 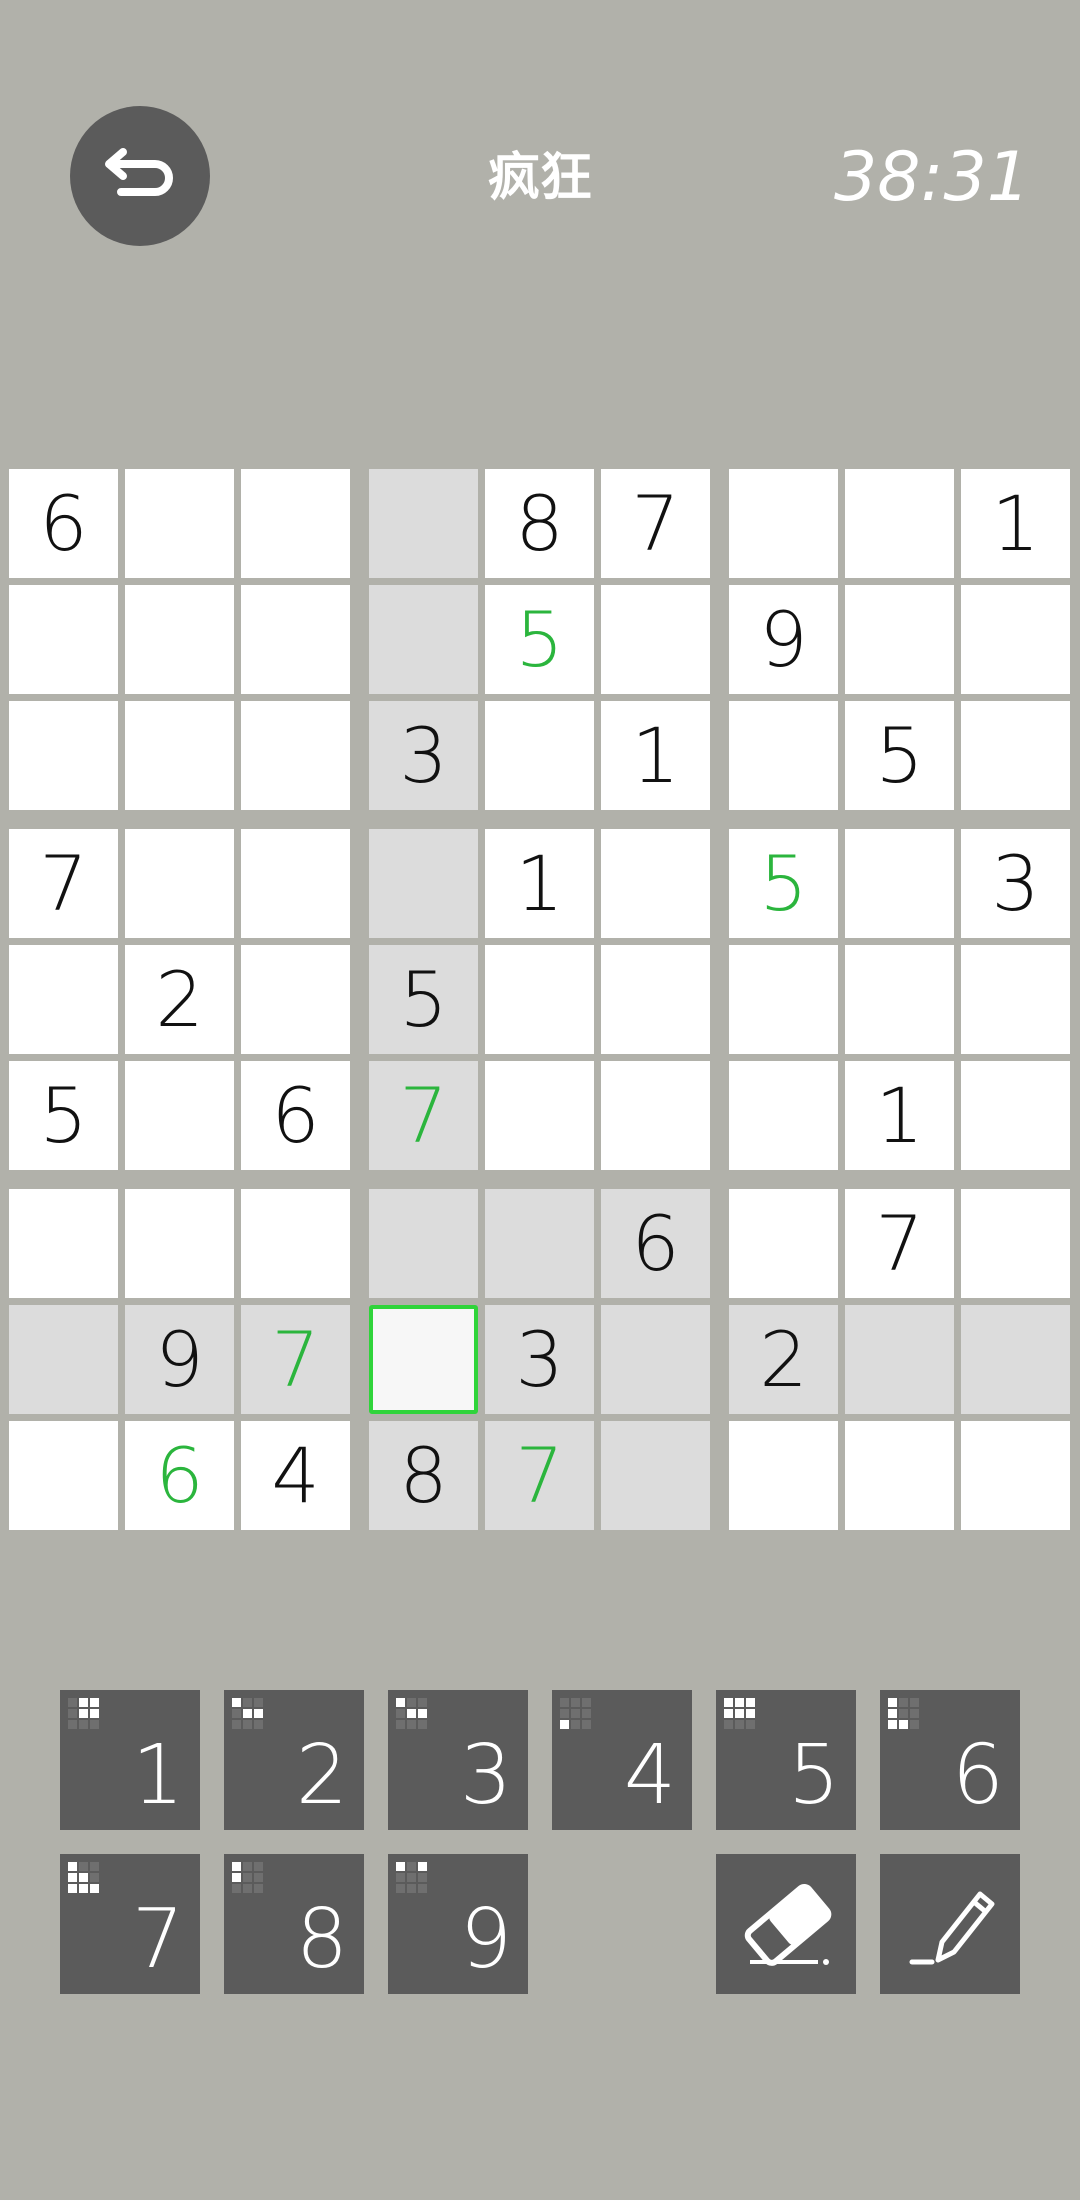 What do you see at coordinates (539, 1475) in the screenshot?
I see `cell-r9-c5: 7` at bounding box center [539, 1475].